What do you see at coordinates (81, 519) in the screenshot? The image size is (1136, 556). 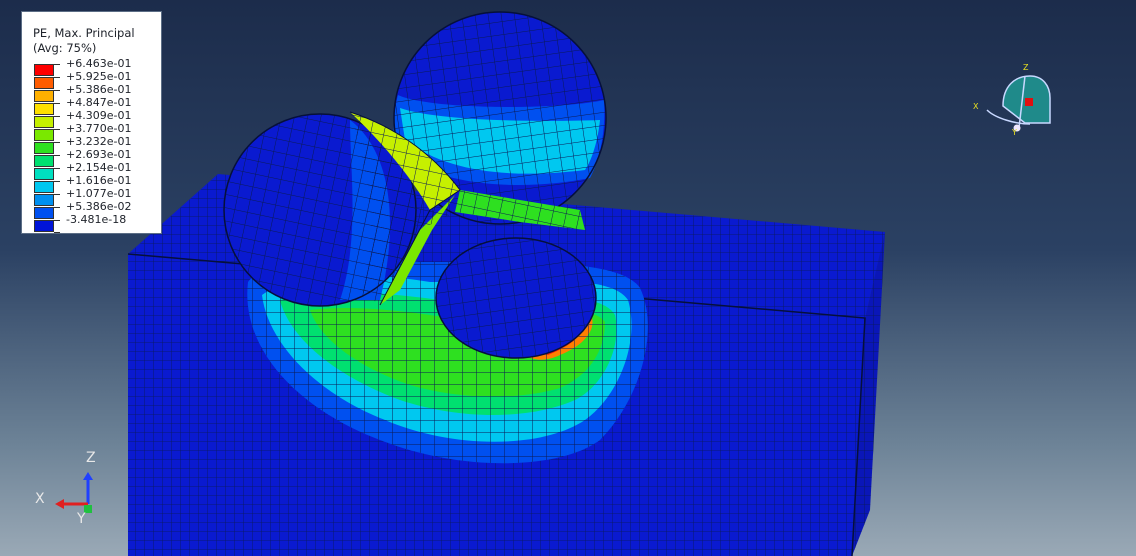 I see `triad-y-label: Y` at bounding box center [81, 519].